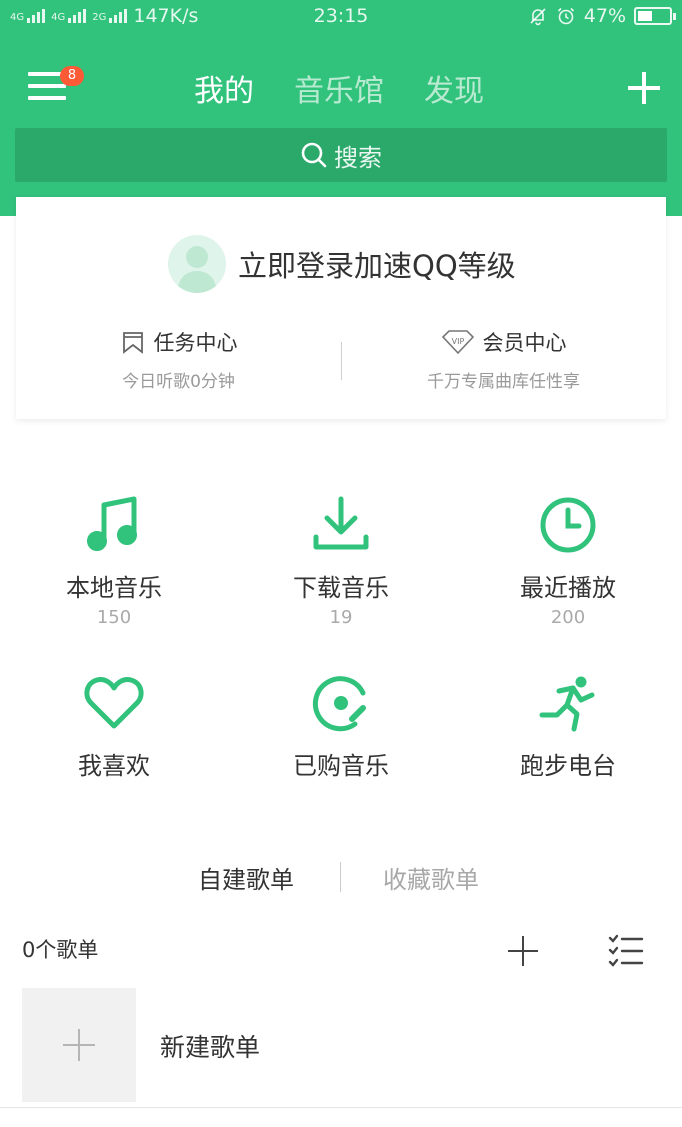 This screenshot has height=1127, width=682. What do you see at coordinates (72, 76) in the screenshot?
I see `notification-badge: 8` at bounding box center [72, 76].